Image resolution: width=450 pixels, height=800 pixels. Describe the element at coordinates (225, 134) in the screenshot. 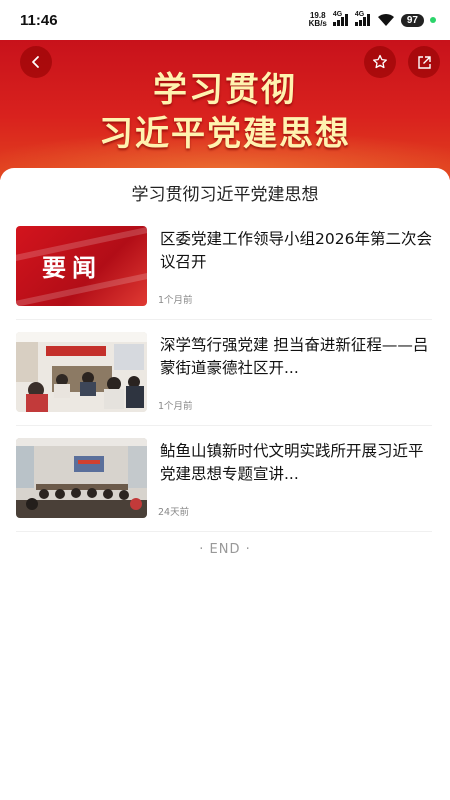

I see `banner-title-line2: 习近平党建思想` at that location.